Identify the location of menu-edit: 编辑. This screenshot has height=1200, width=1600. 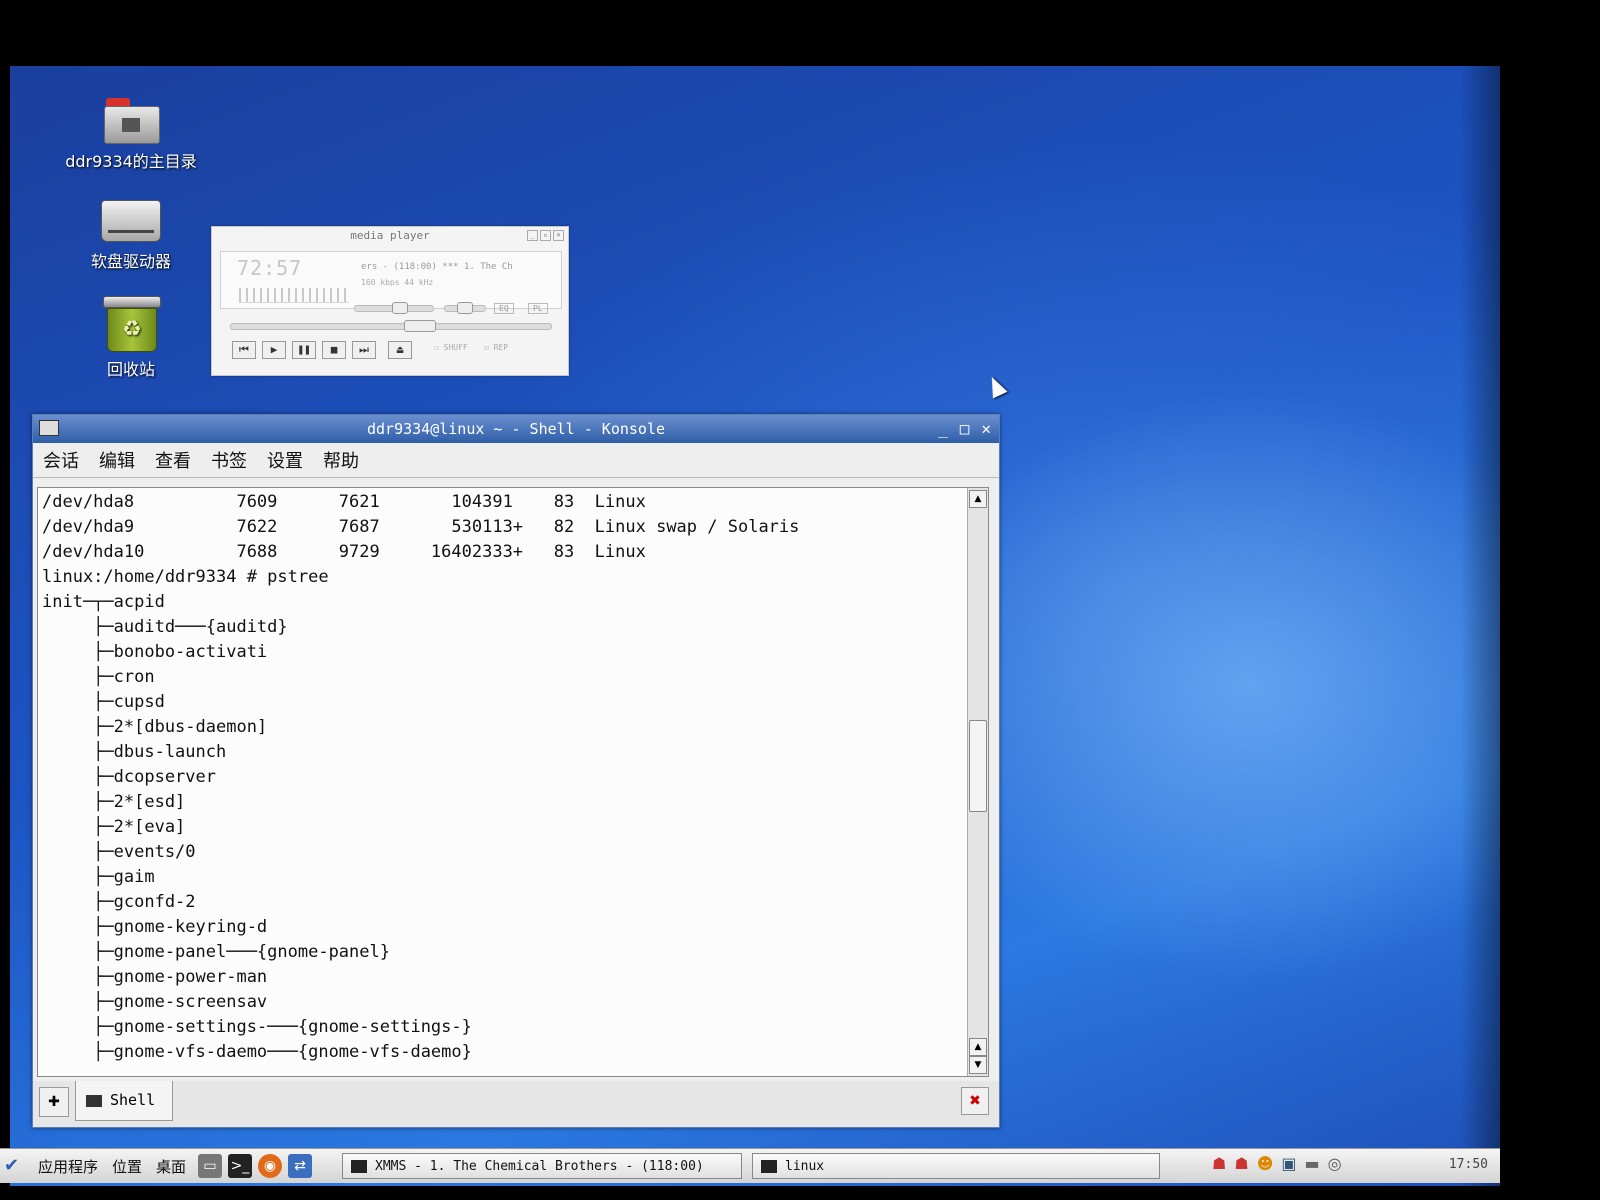
(117, 460).